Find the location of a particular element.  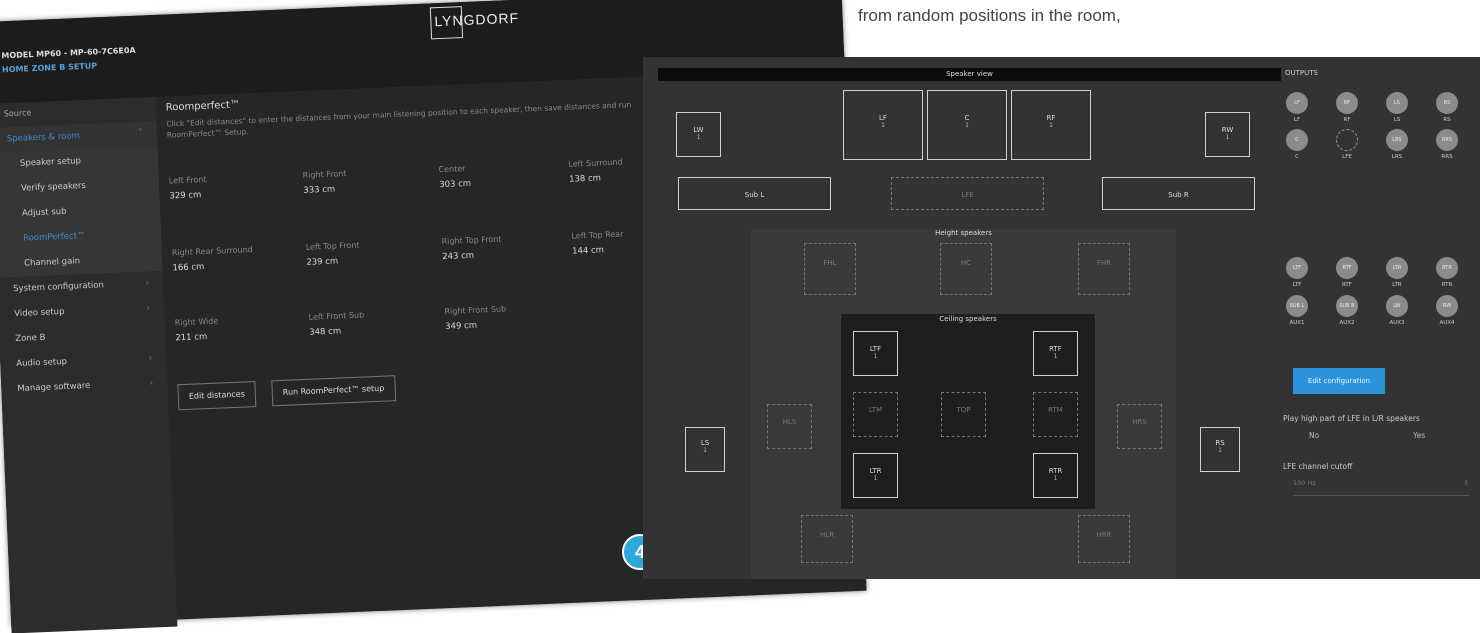

output-channel: CC is located at coordinates (1297, 144).